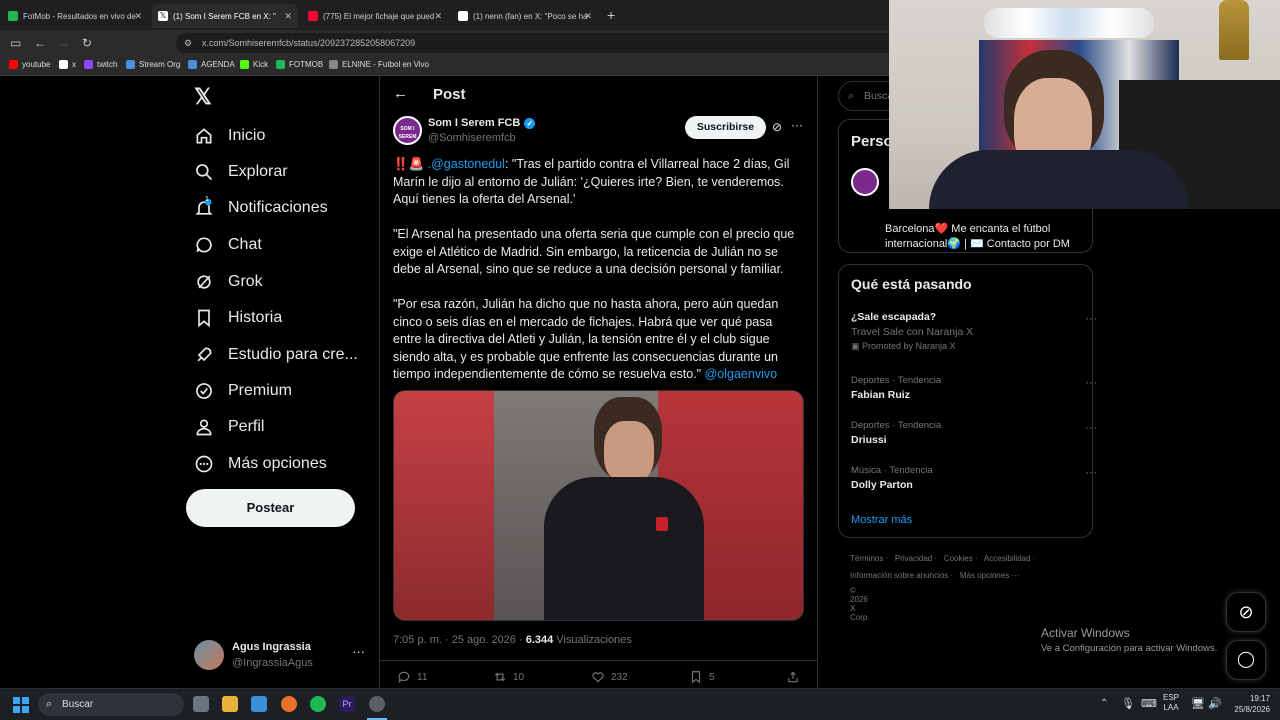  What do you see at coordinates (238, 318) in the screenshot?
I see `sidebar-item-historia: Historia` at bounding box center [238, 318].